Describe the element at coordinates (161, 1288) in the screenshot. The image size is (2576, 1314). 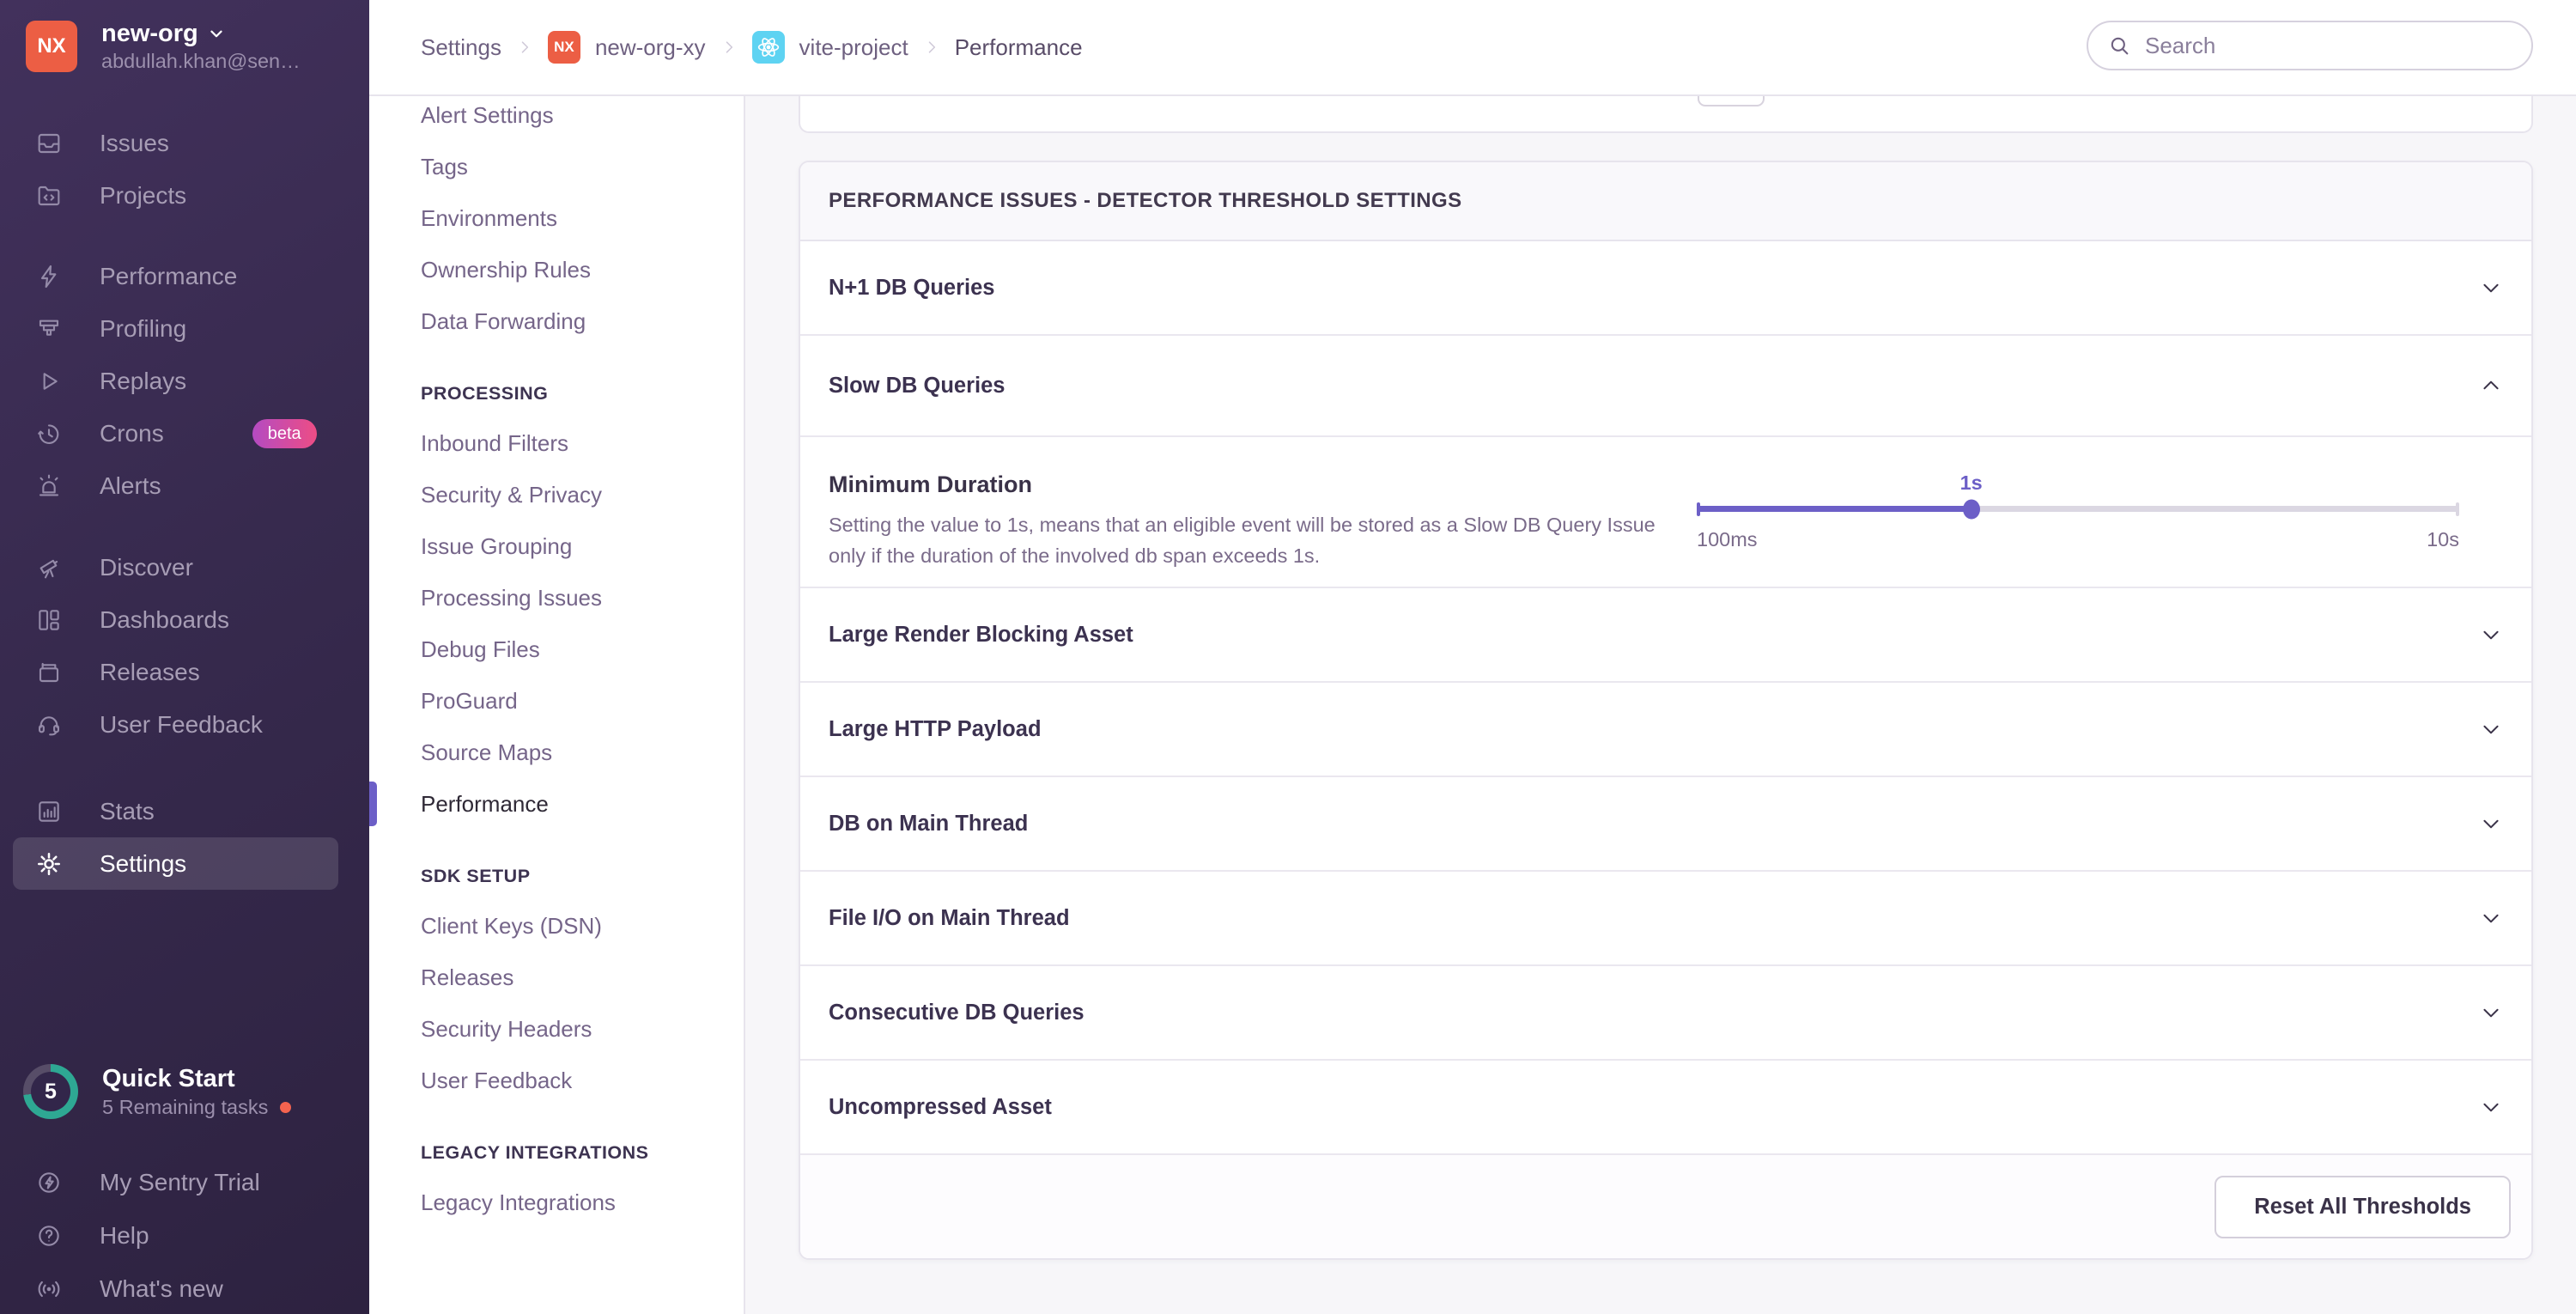
I see `sidebar-item-label: What's new` at that location.